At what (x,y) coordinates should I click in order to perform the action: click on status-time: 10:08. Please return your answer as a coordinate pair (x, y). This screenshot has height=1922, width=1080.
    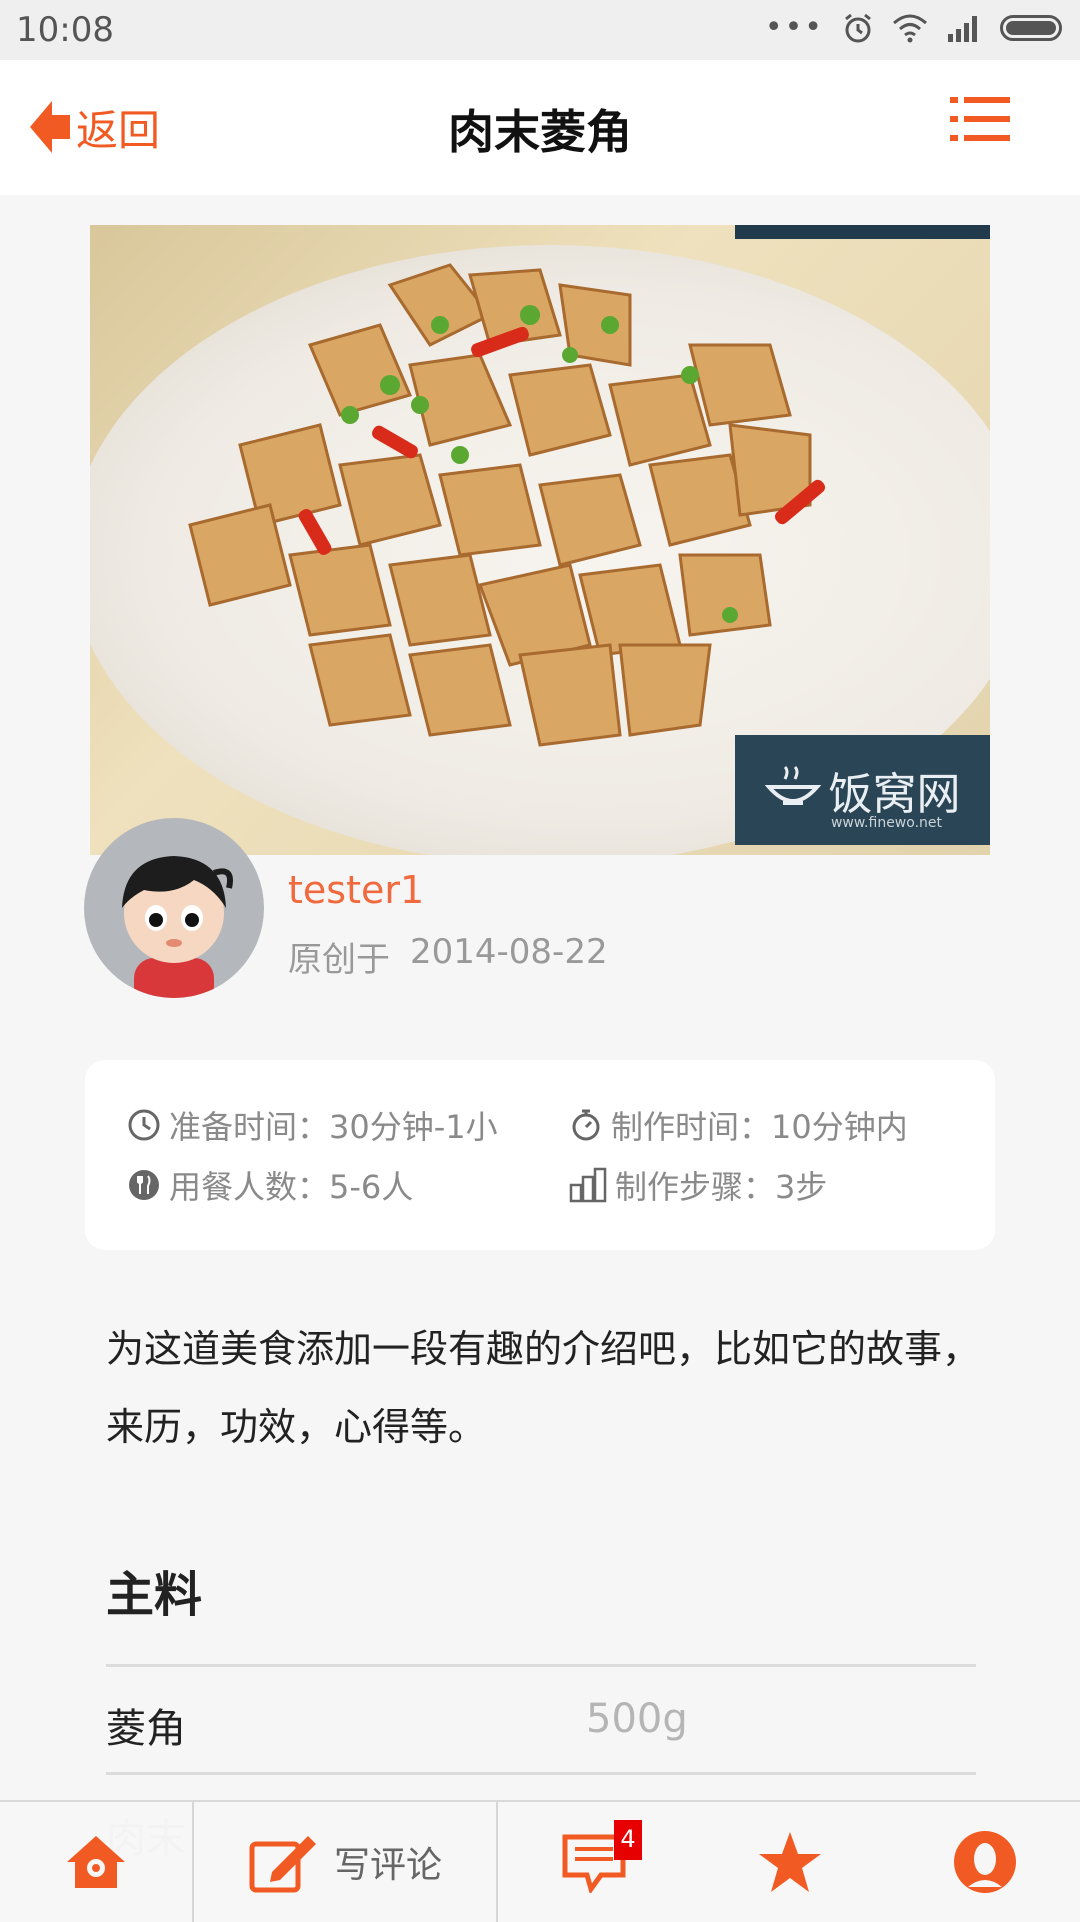
    Looking at the image, I should click on (65, 30).